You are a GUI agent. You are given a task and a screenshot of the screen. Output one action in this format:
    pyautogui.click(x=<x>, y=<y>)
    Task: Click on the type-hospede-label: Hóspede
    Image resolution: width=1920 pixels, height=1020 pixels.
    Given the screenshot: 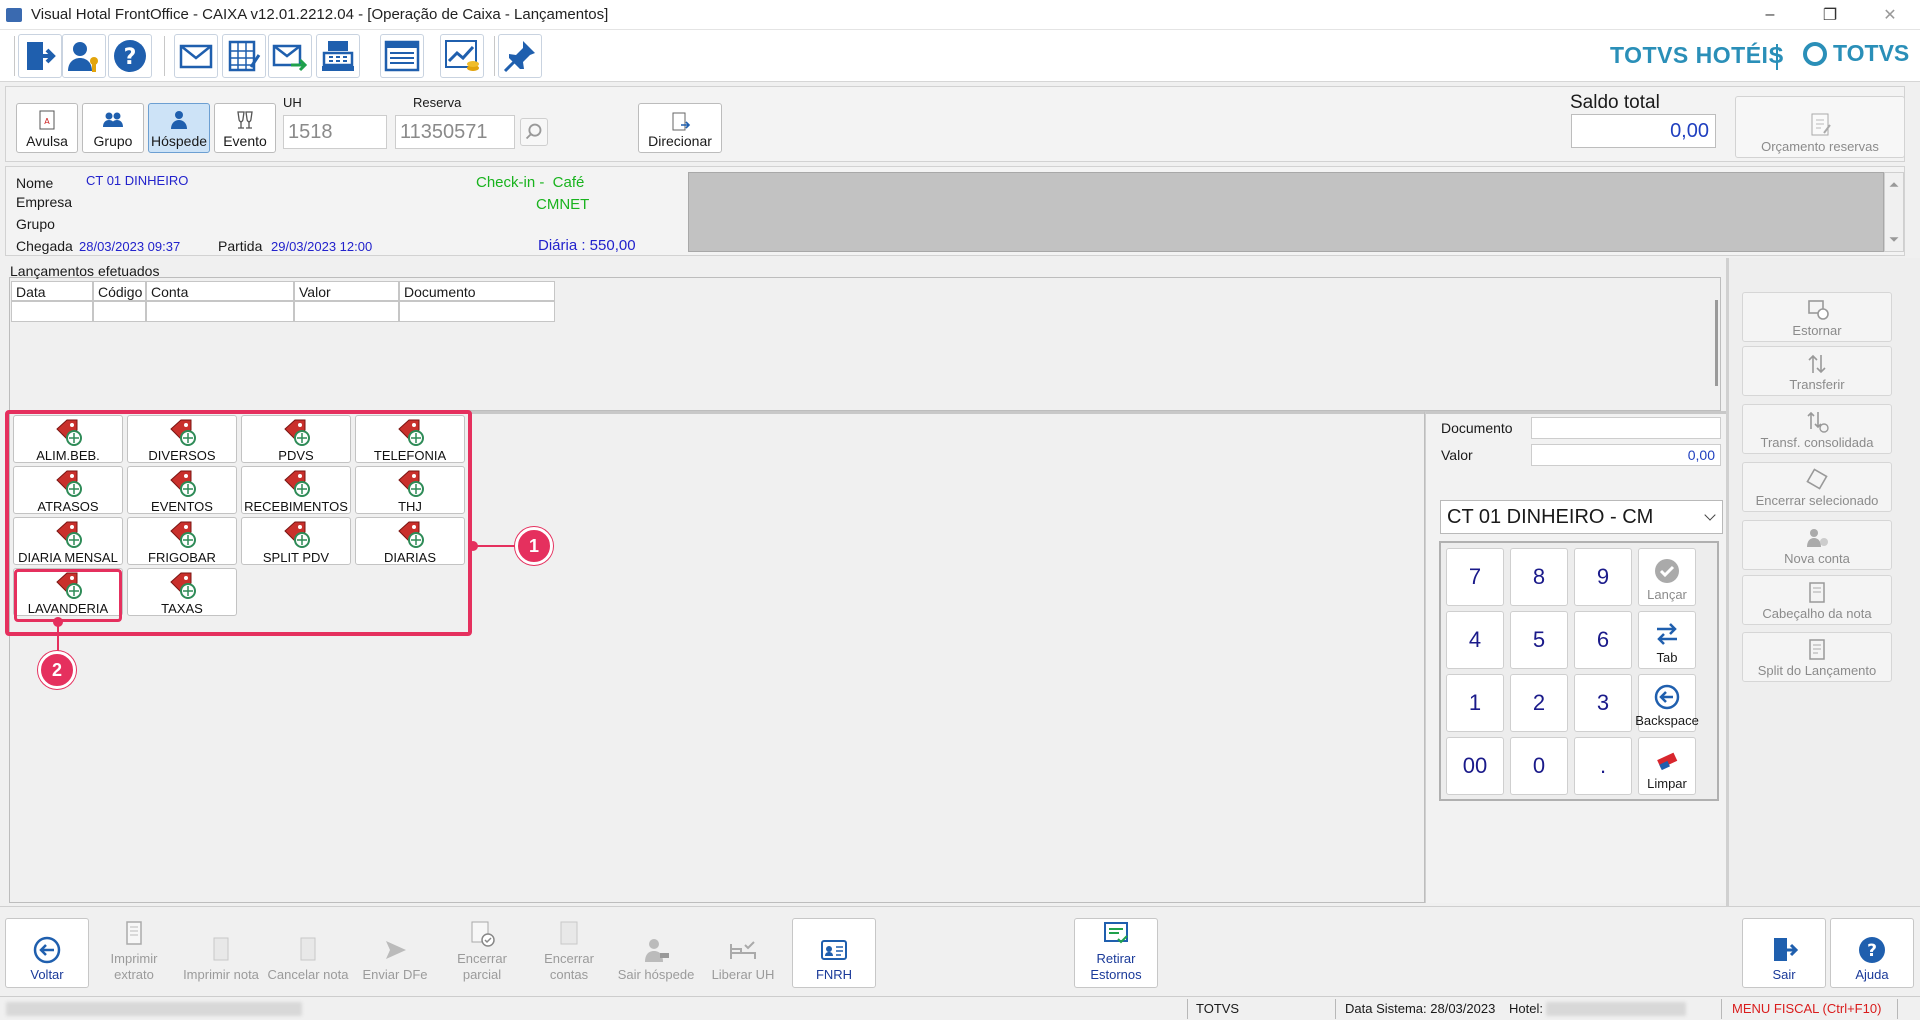 What is the action you would take?
    pyautogui.click(x=179, y=141)
    